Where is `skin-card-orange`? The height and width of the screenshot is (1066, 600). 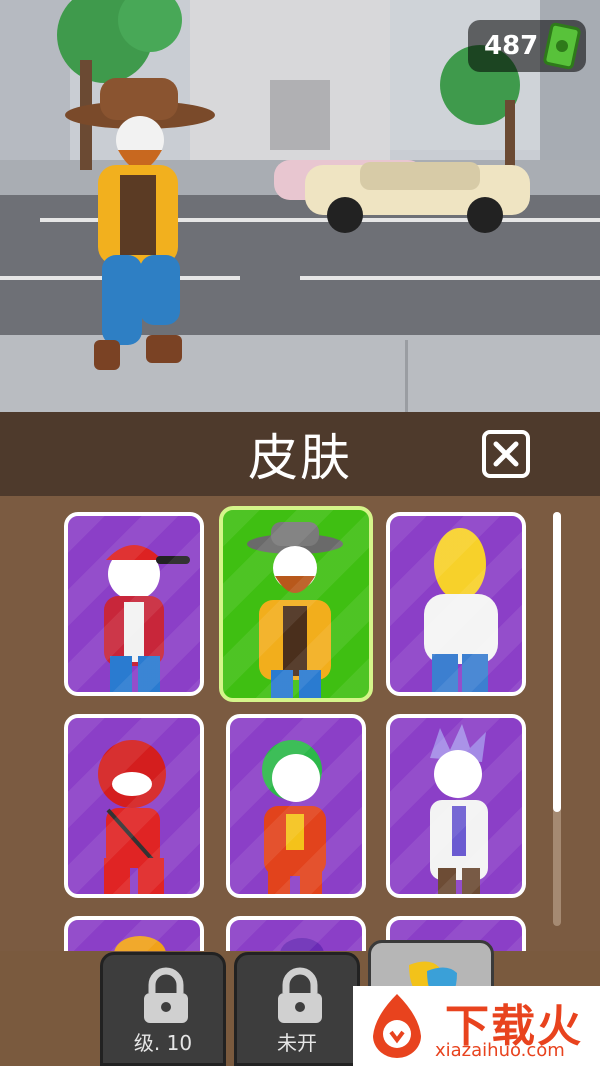 skin-card-orange is located at coordinates (134, 933).